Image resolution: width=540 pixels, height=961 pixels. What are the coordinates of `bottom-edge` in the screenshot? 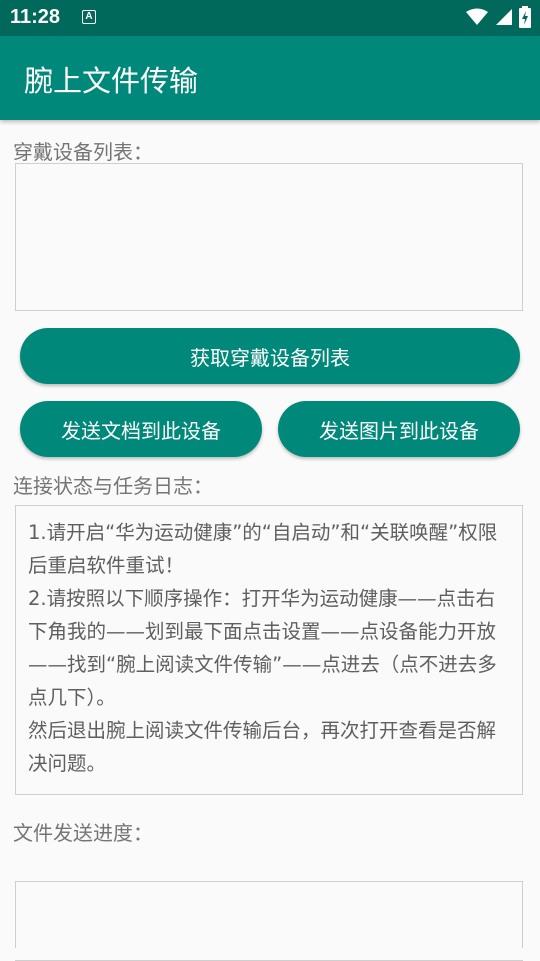 It's located at (270, 954).